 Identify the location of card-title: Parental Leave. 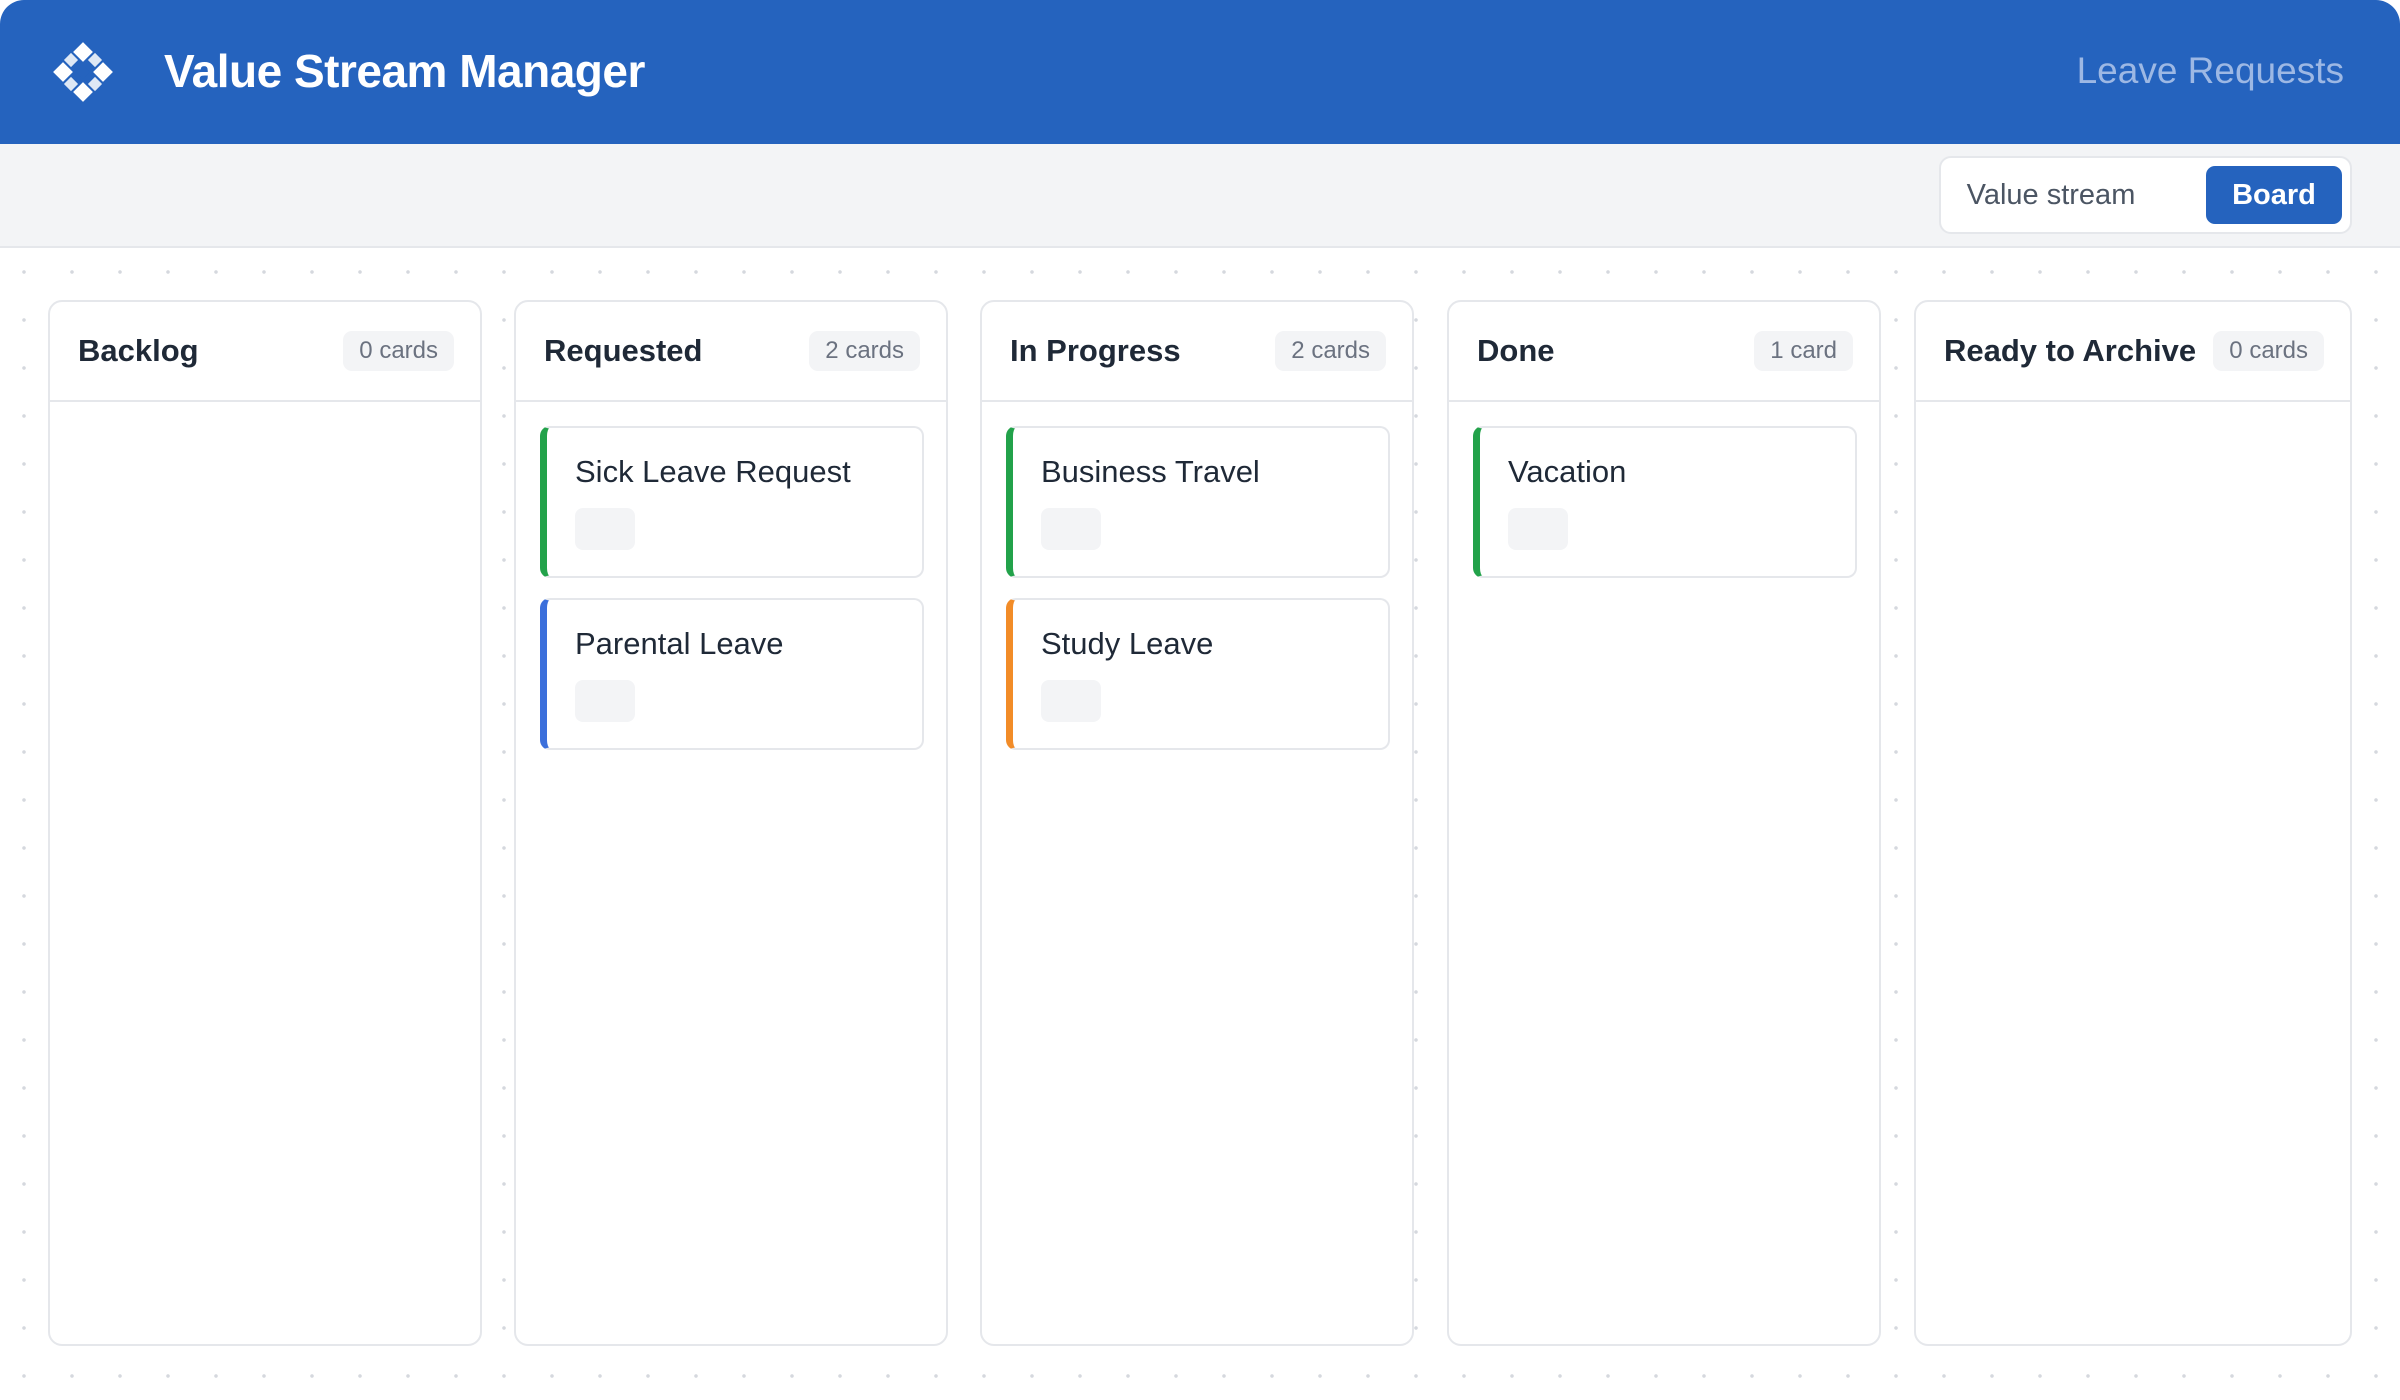
(679, 643).